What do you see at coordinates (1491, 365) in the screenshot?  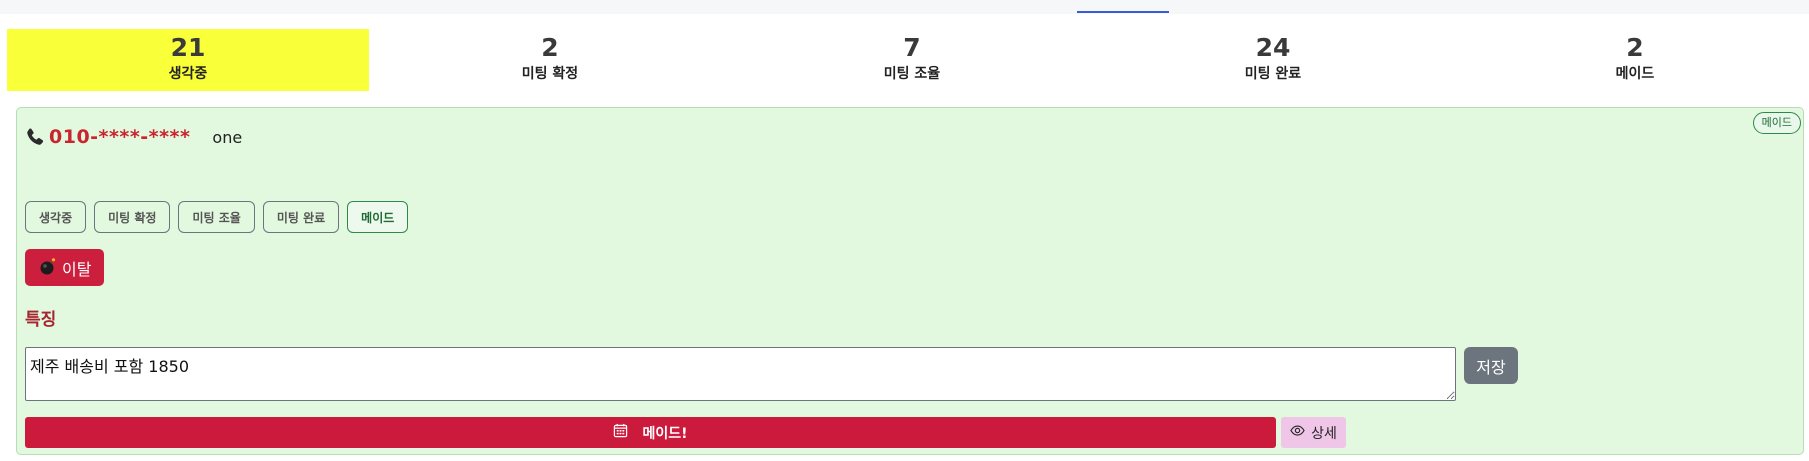 I see `save-button: 저장` at bounding box center [1491, 365].